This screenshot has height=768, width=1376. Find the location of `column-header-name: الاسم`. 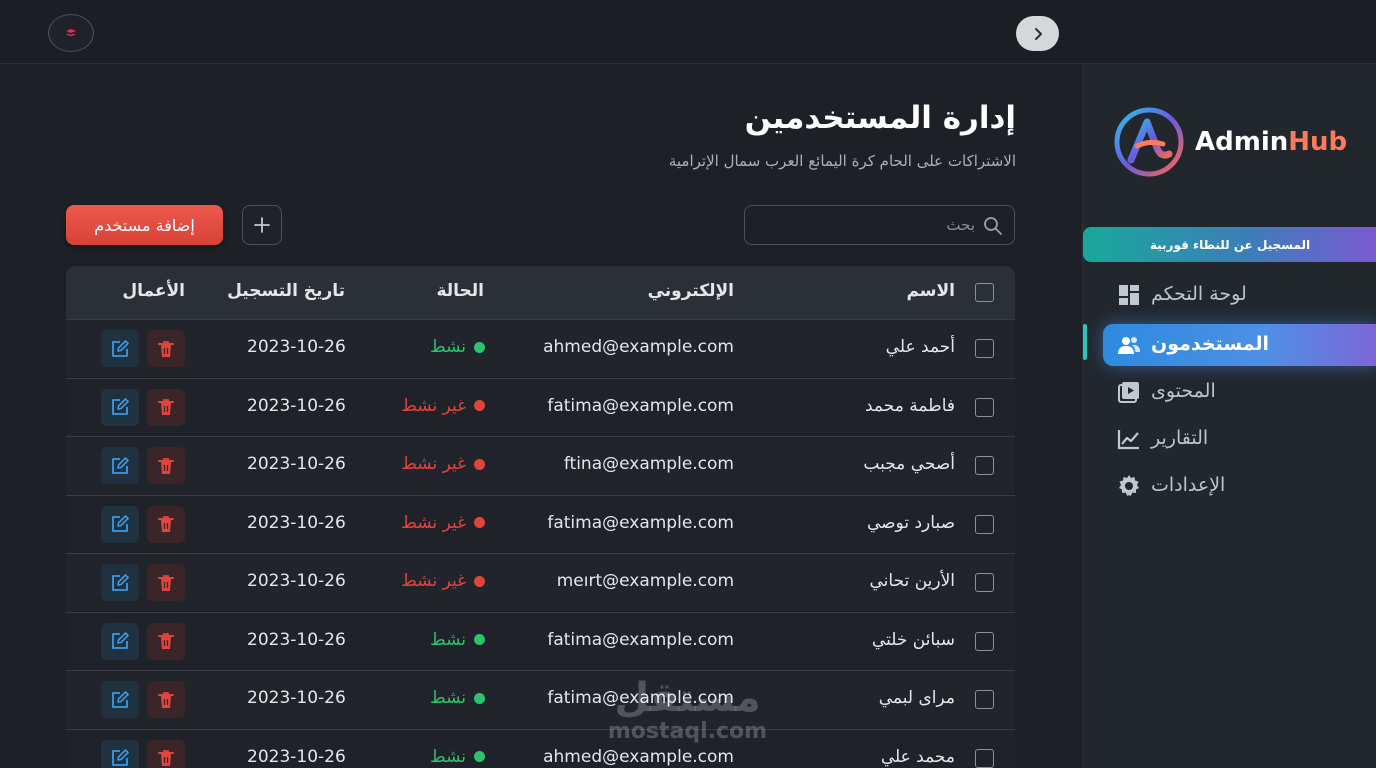

column-header-name: الاسم is located at coordinates (930, 291).